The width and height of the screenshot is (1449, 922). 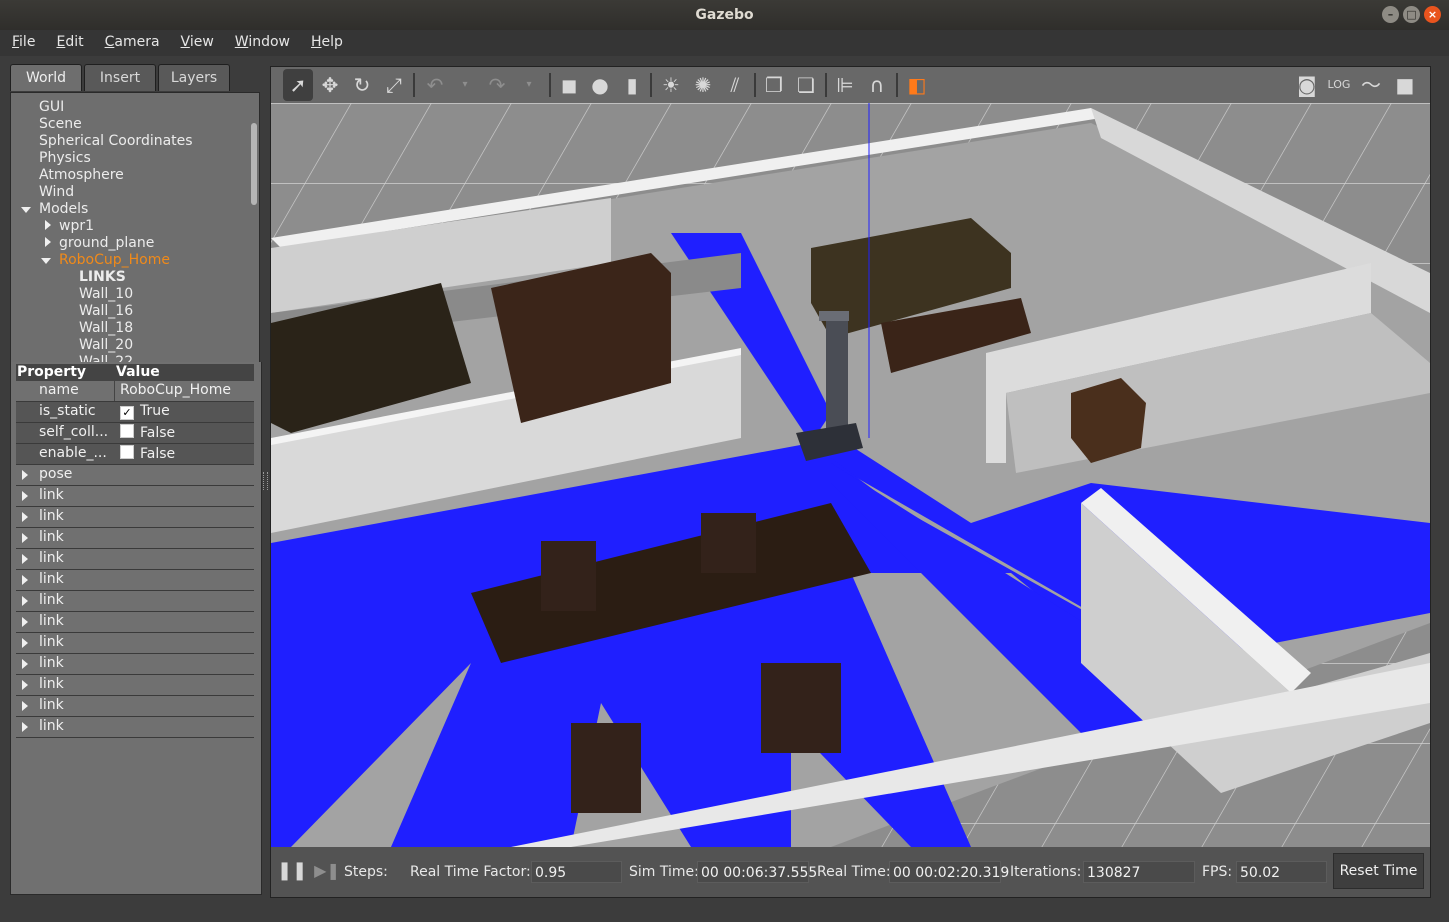 What do you see at coordinates (576, 872) in the screenshot?
I see `rtf-field: 0.95` at bounding box center [576, 872].